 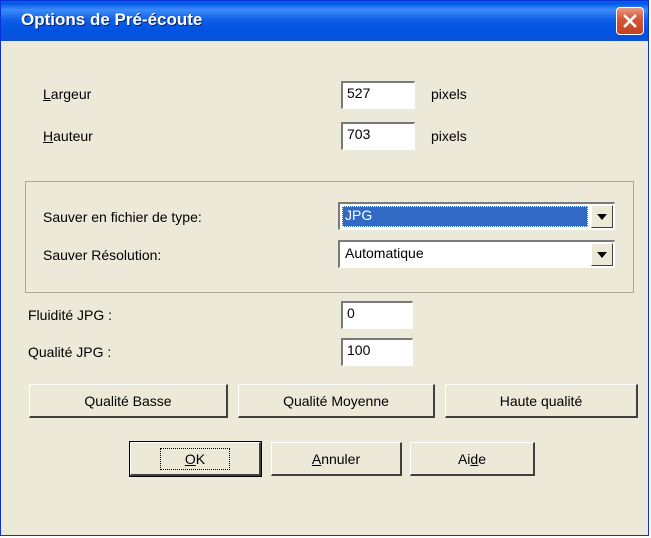 What do you see at coordinates (541, 401) in the screenshot?
I see `high-quality-button: Haute qualité` at bounding box center [541, 401].